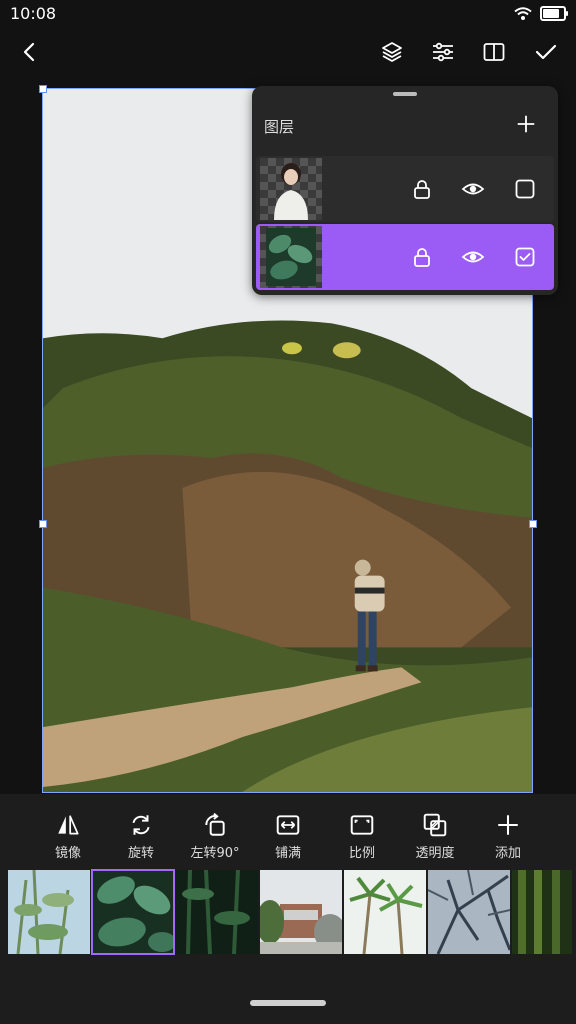 This screenshot has height=1024, width=576. What do you see at coordinates (533, 524) in the screenshot?
I see `resize-handle-right` at bounding box center [533, 524].